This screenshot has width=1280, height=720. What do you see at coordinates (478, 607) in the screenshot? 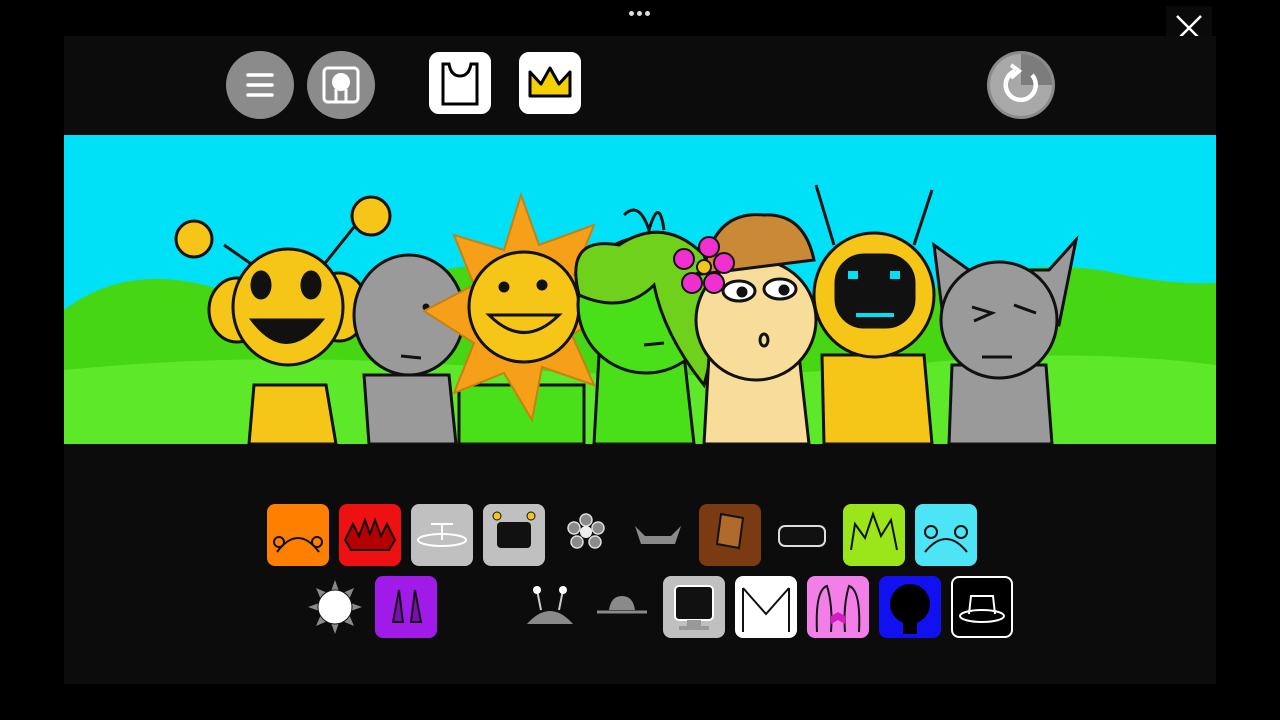
I see `palette-empty-slot` at bounding box center [478, 607].